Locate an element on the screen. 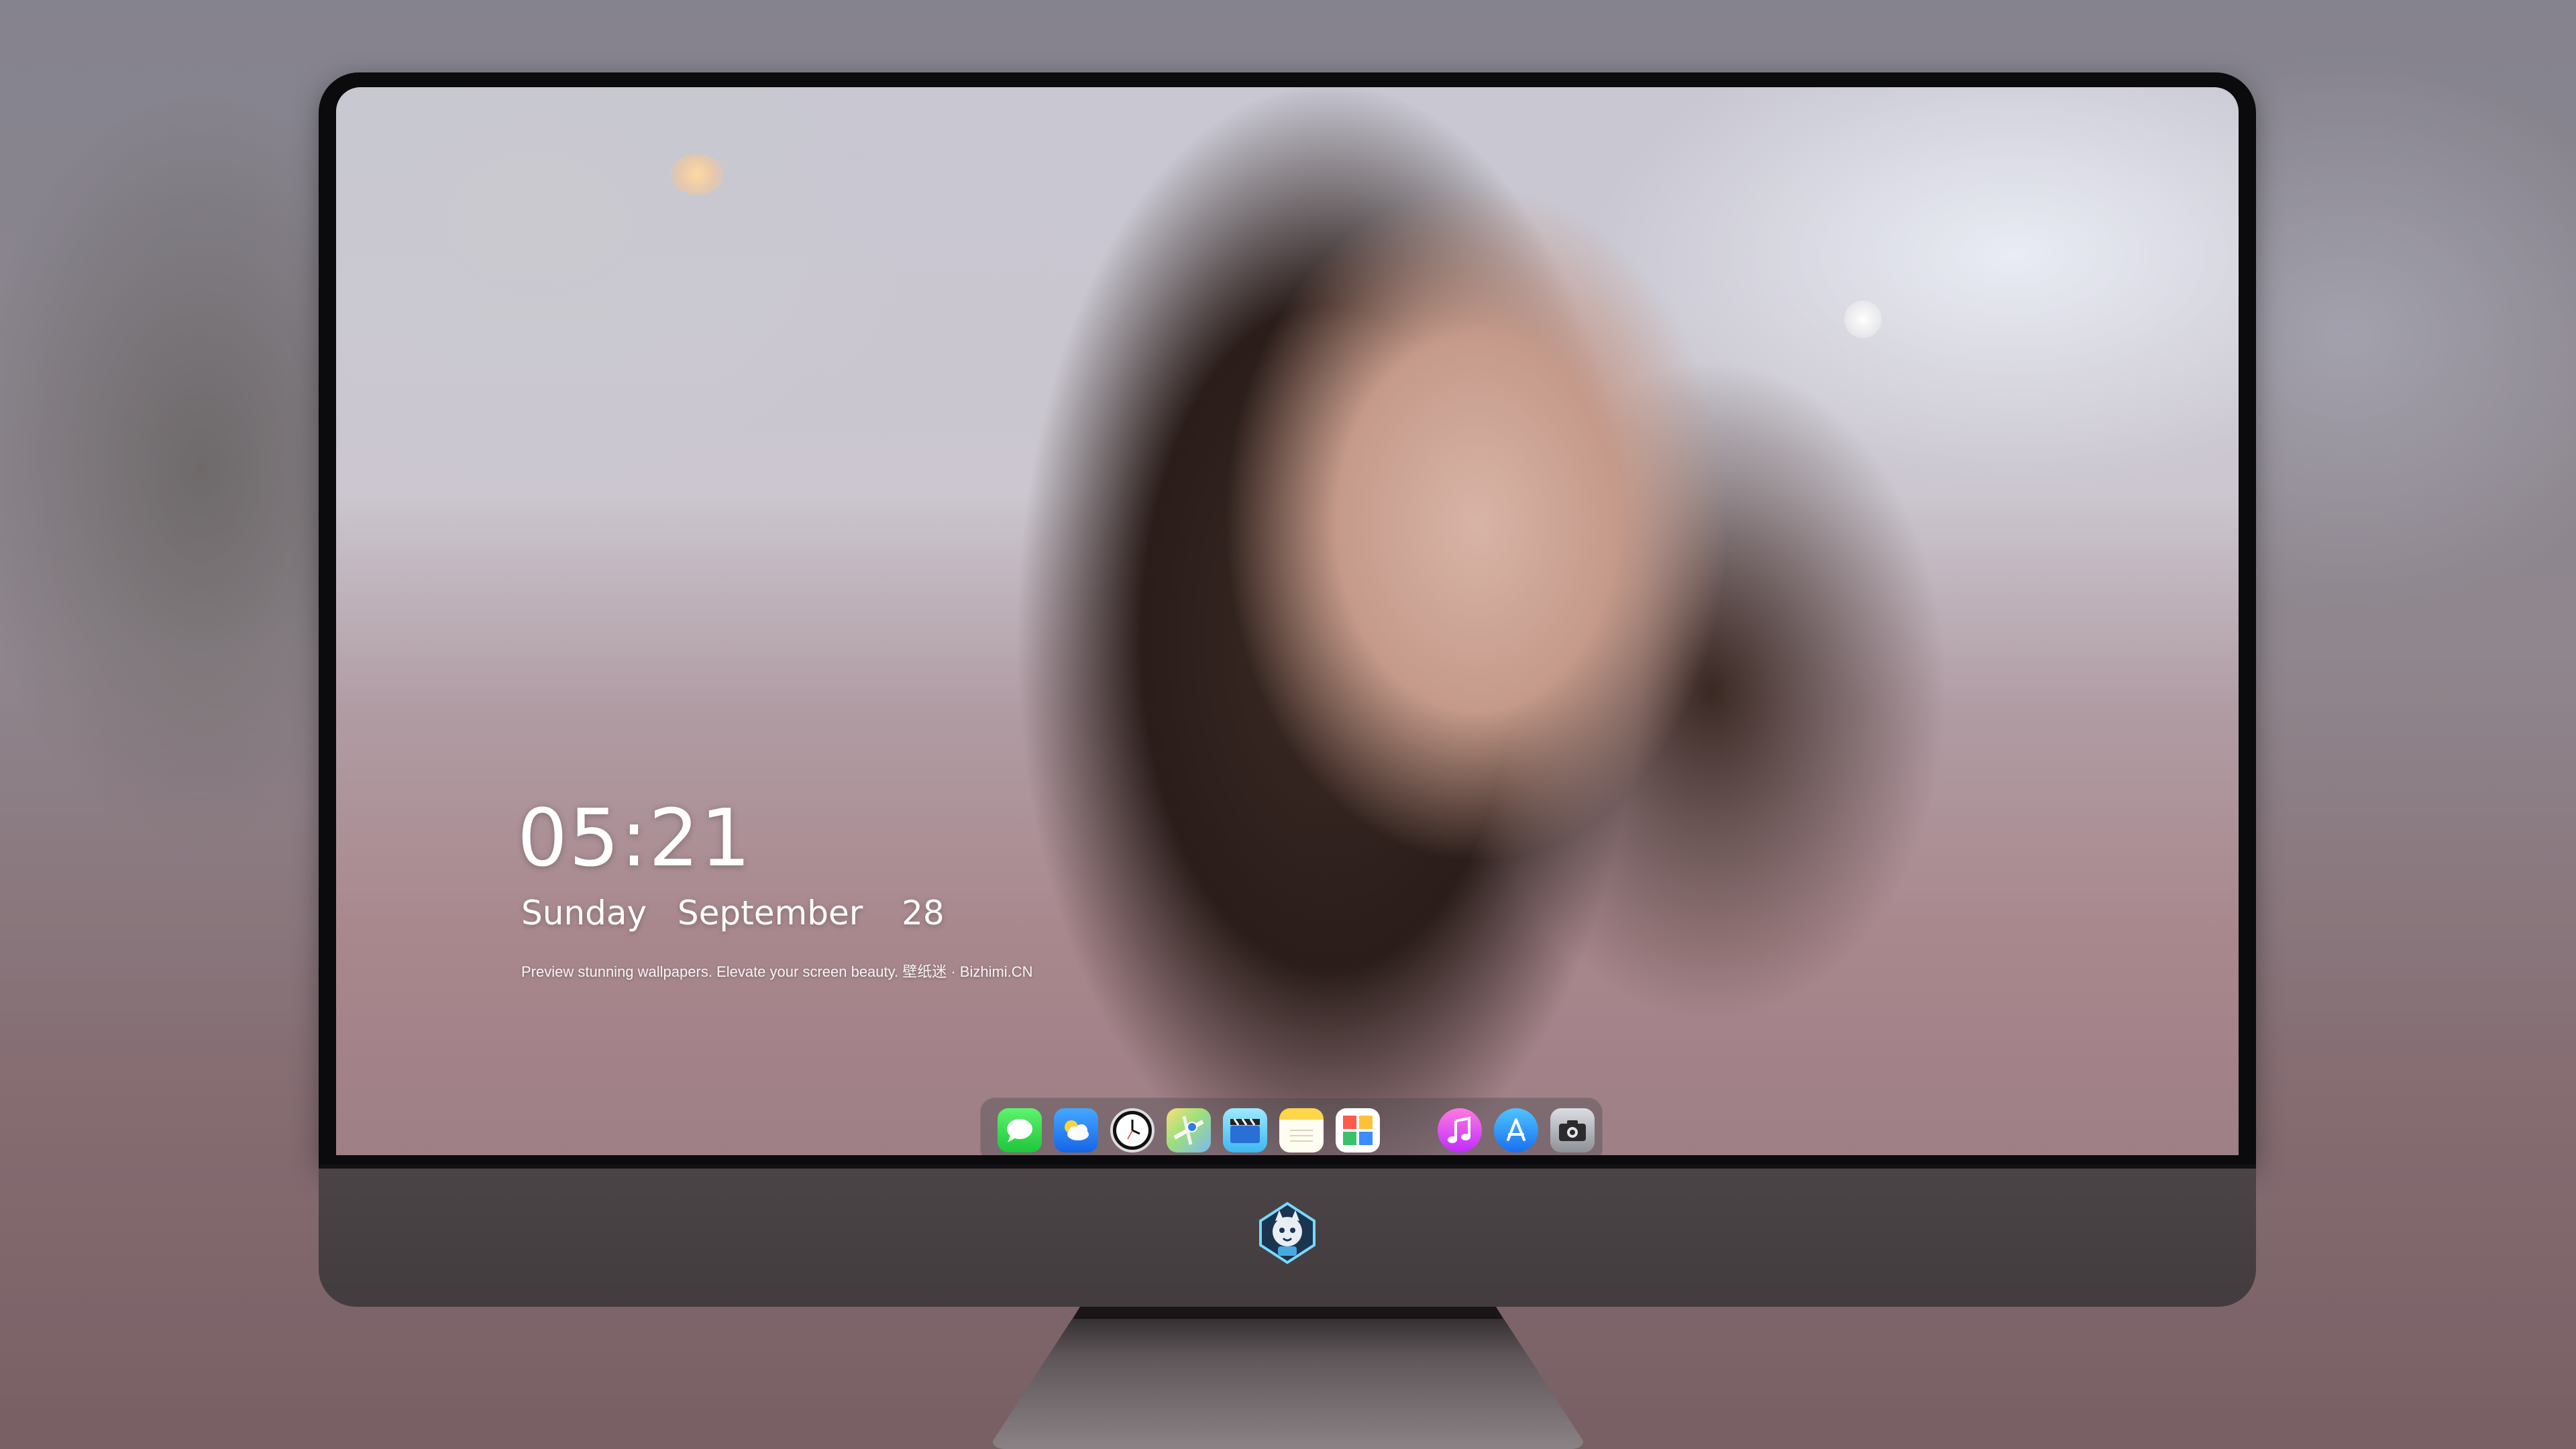  photos-icon is located at coordinates (1358, 1130).